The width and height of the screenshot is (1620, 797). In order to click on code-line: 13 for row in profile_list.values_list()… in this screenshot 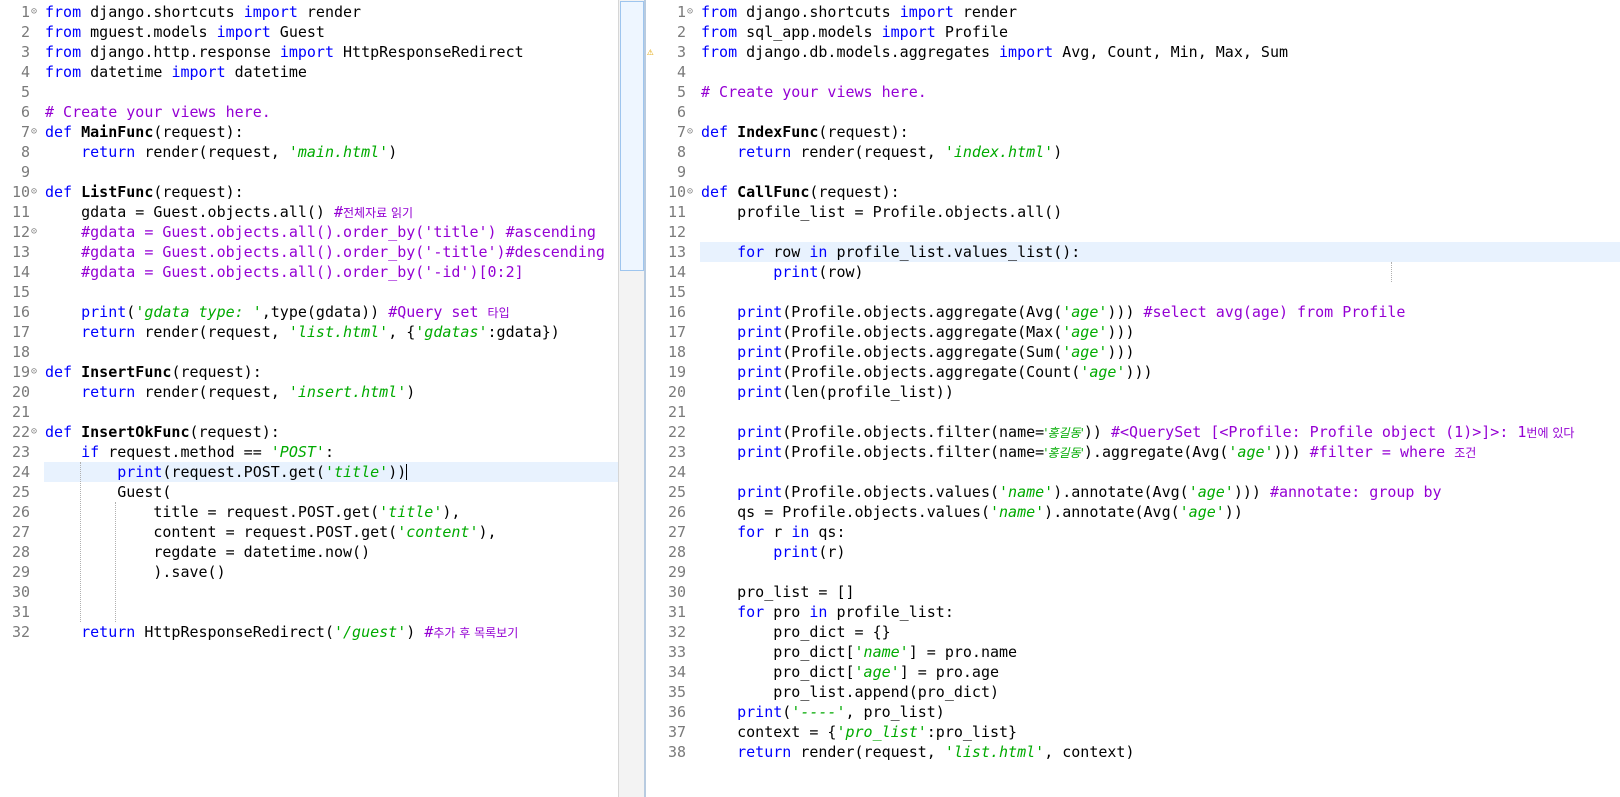, I will do `click(1144, 252)`.